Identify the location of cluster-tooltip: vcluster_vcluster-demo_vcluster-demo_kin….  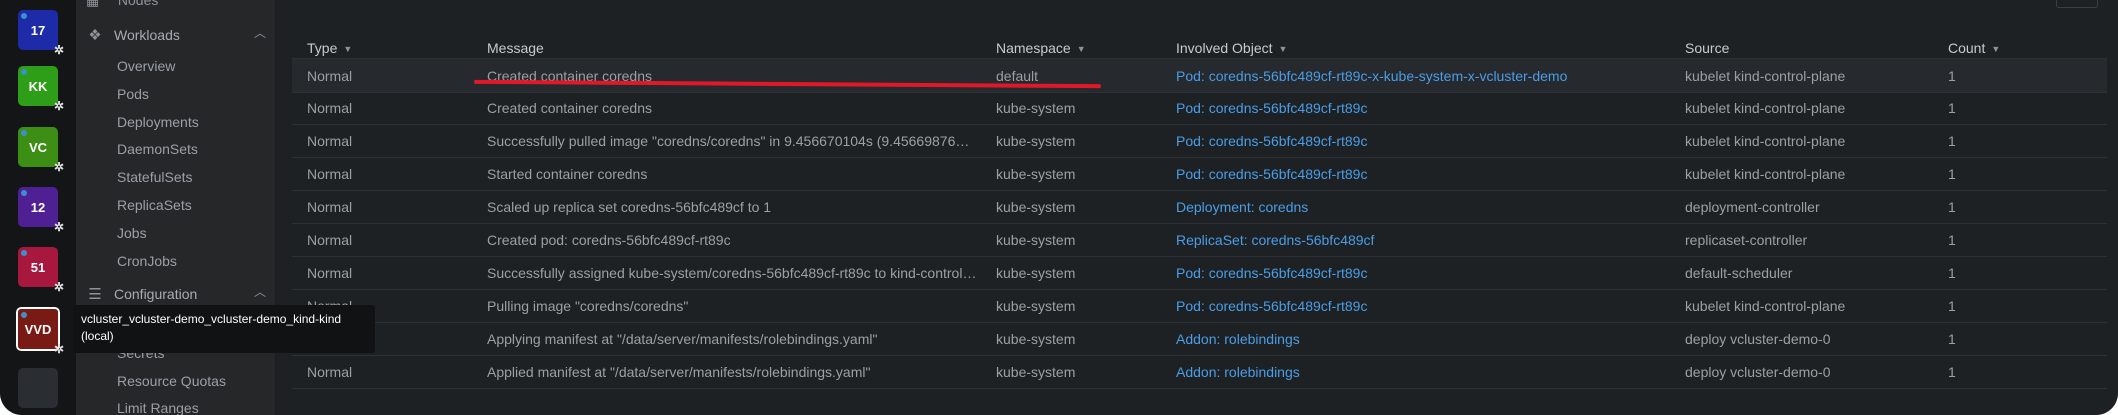
(224, 329).